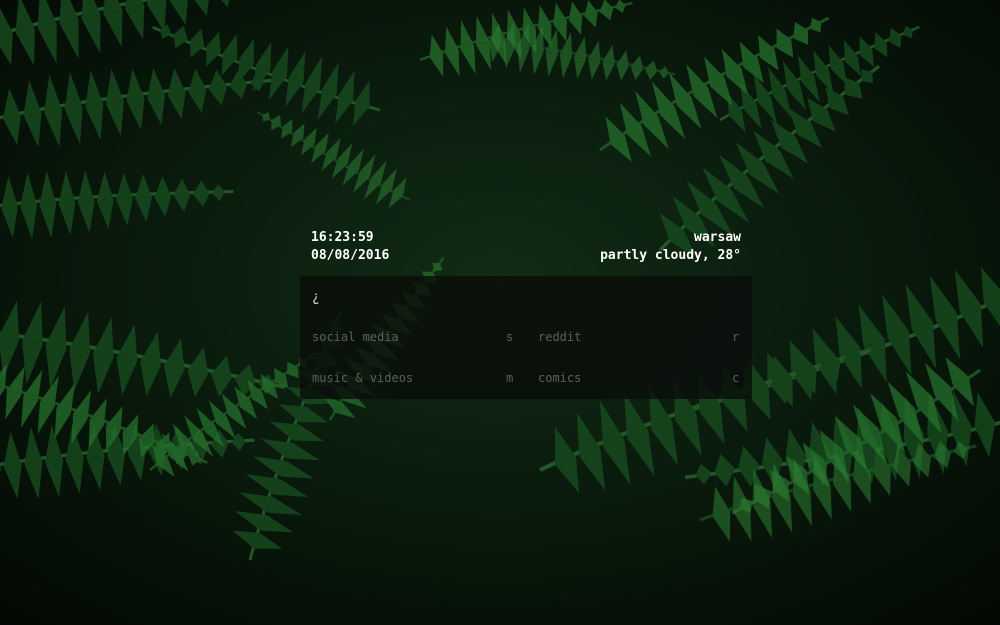  Describe the element at coordinates (413, 337) in the screenshot. I see `link-social-media: social media s` at that location.